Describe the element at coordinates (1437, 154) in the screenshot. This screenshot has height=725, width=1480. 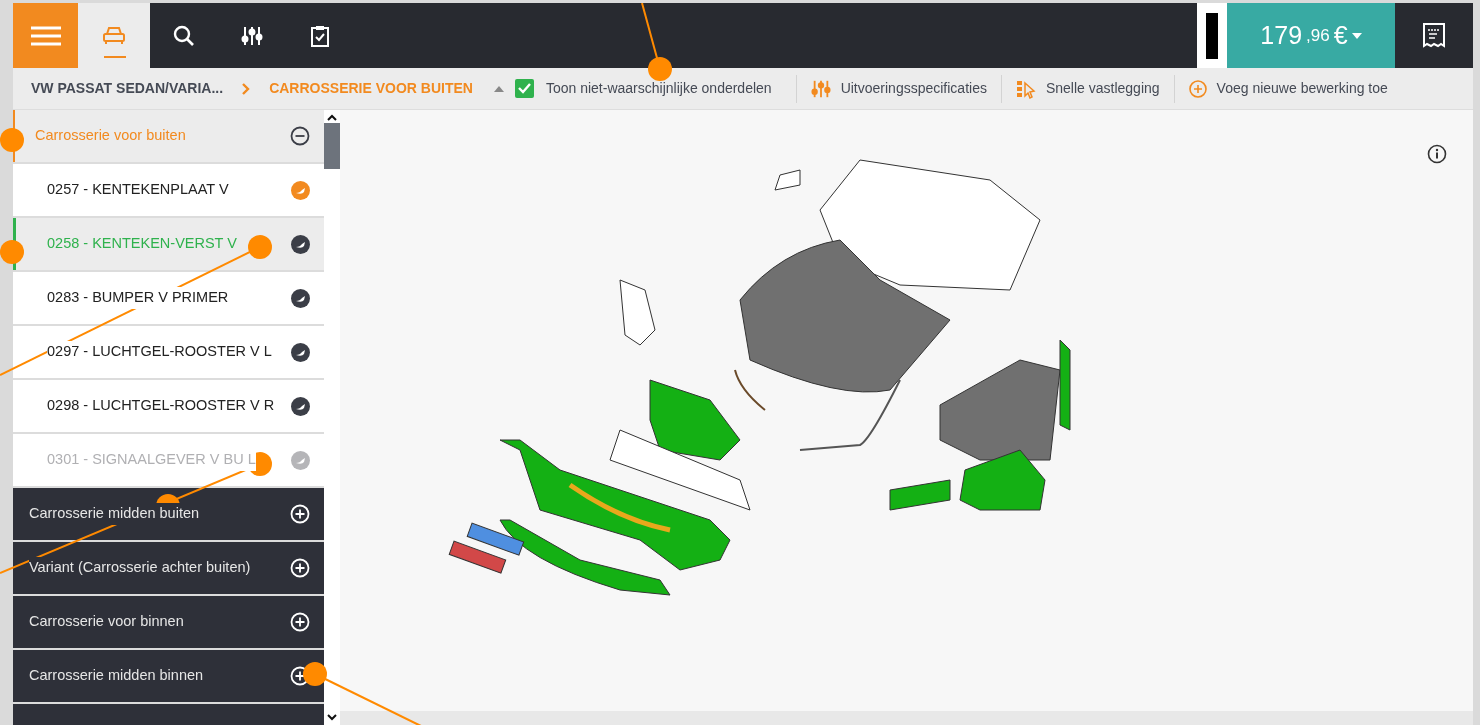
I see `info-icon` at that location.